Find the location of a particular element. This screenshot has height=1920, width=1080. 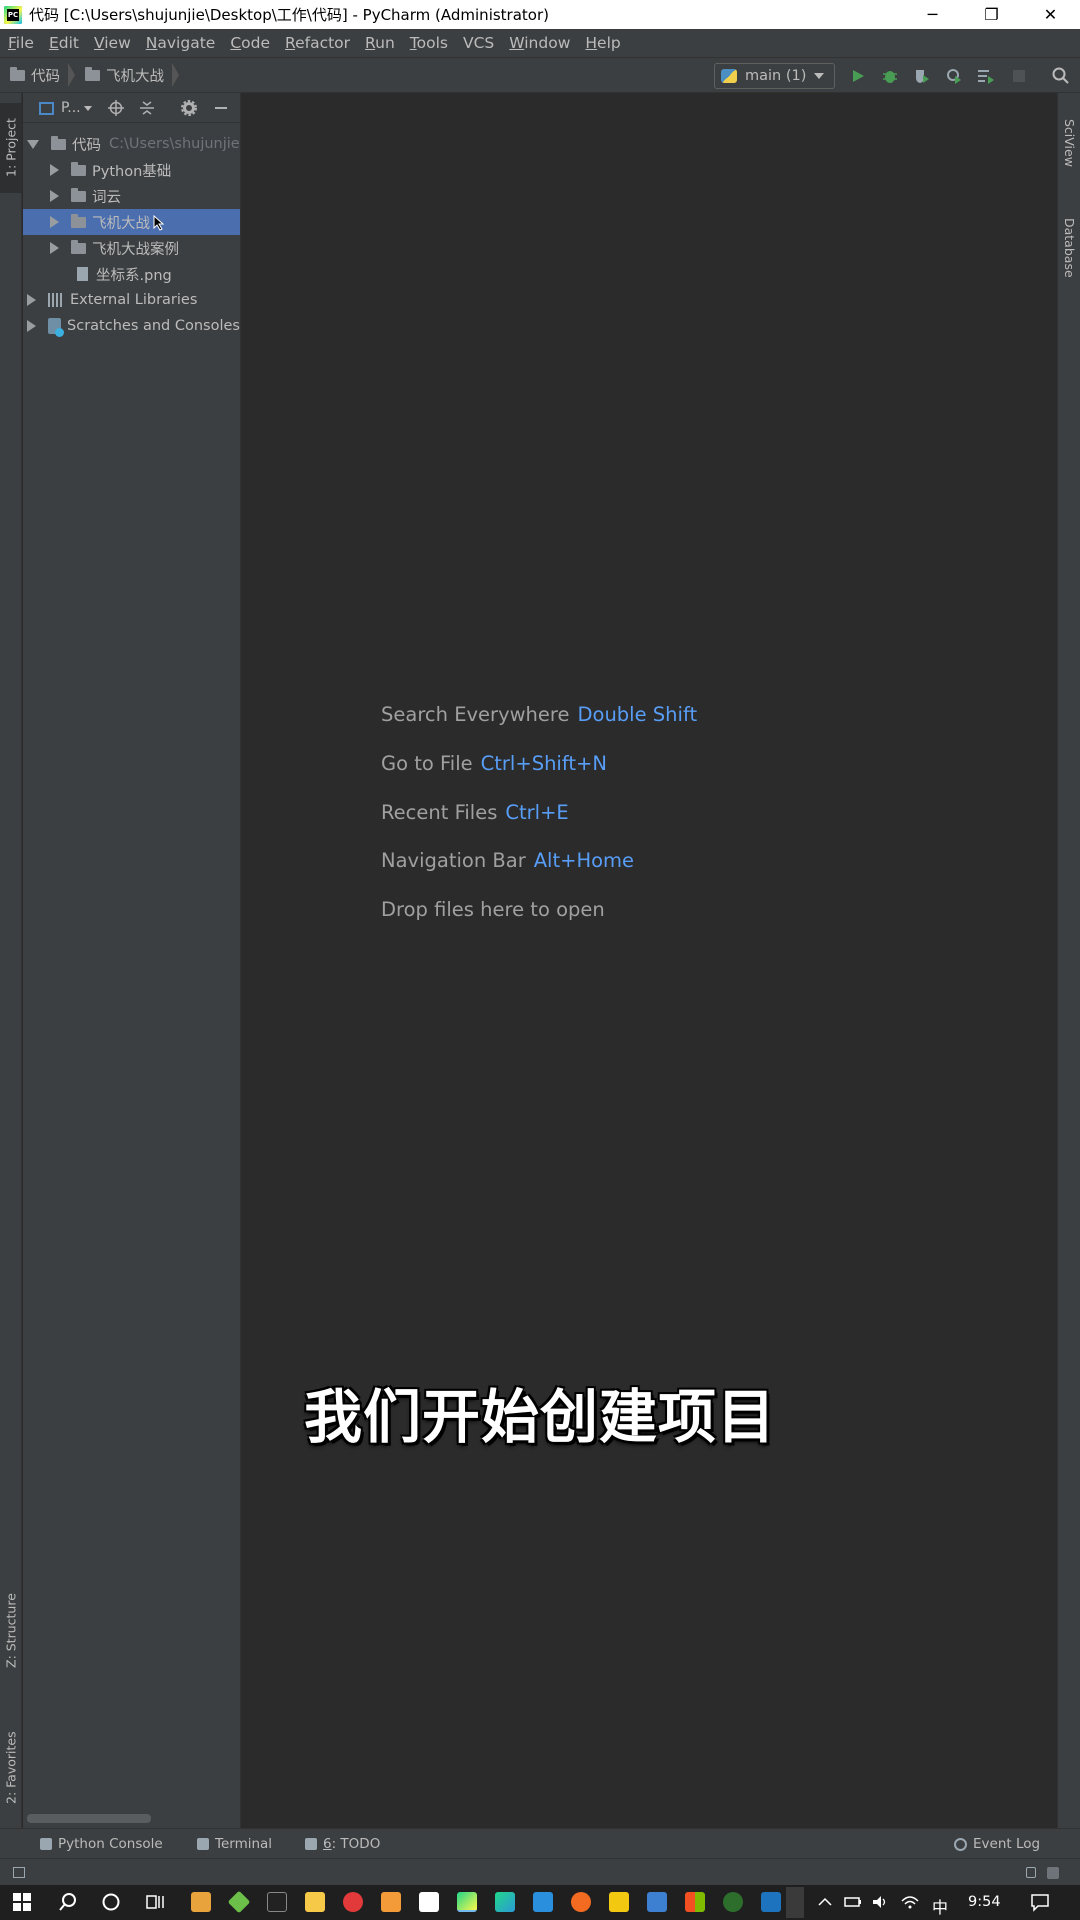

search-everywhere-button is located at coordinates (1061, 76).